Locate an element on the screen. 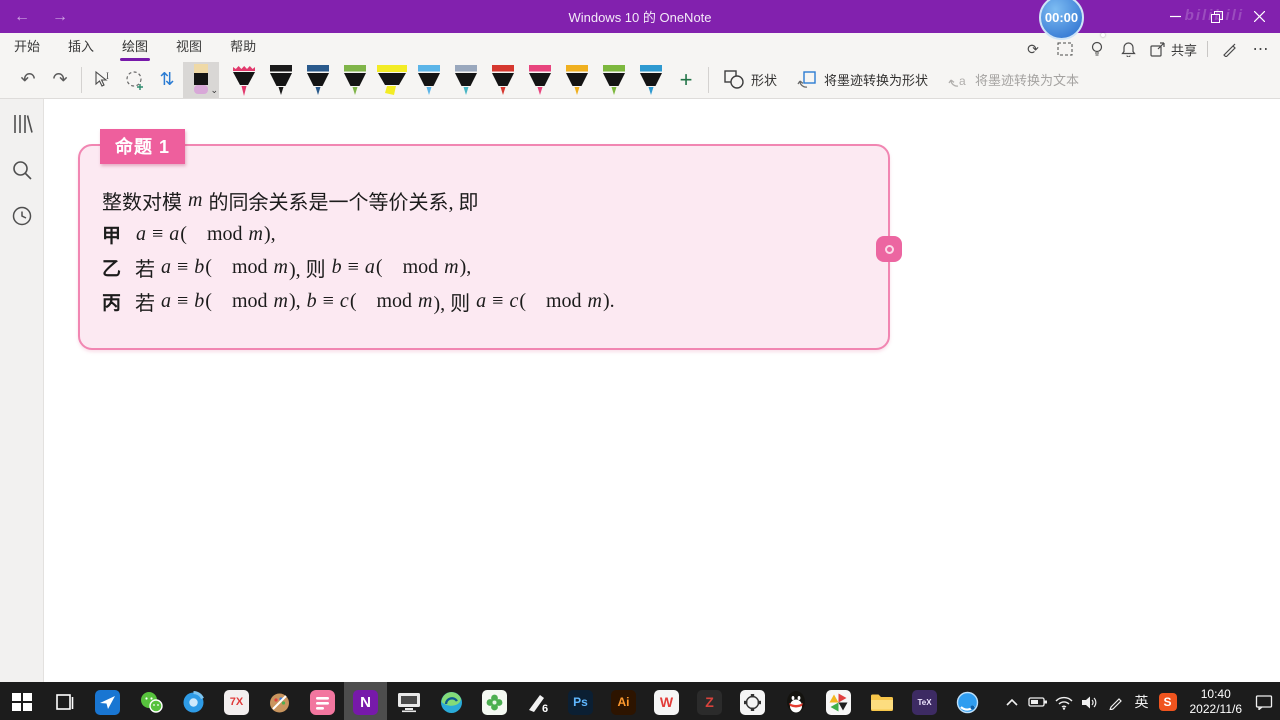 This screenshot has height=720, width=1280. clock-time: 10:40 is located at coordinates (1215, 694).